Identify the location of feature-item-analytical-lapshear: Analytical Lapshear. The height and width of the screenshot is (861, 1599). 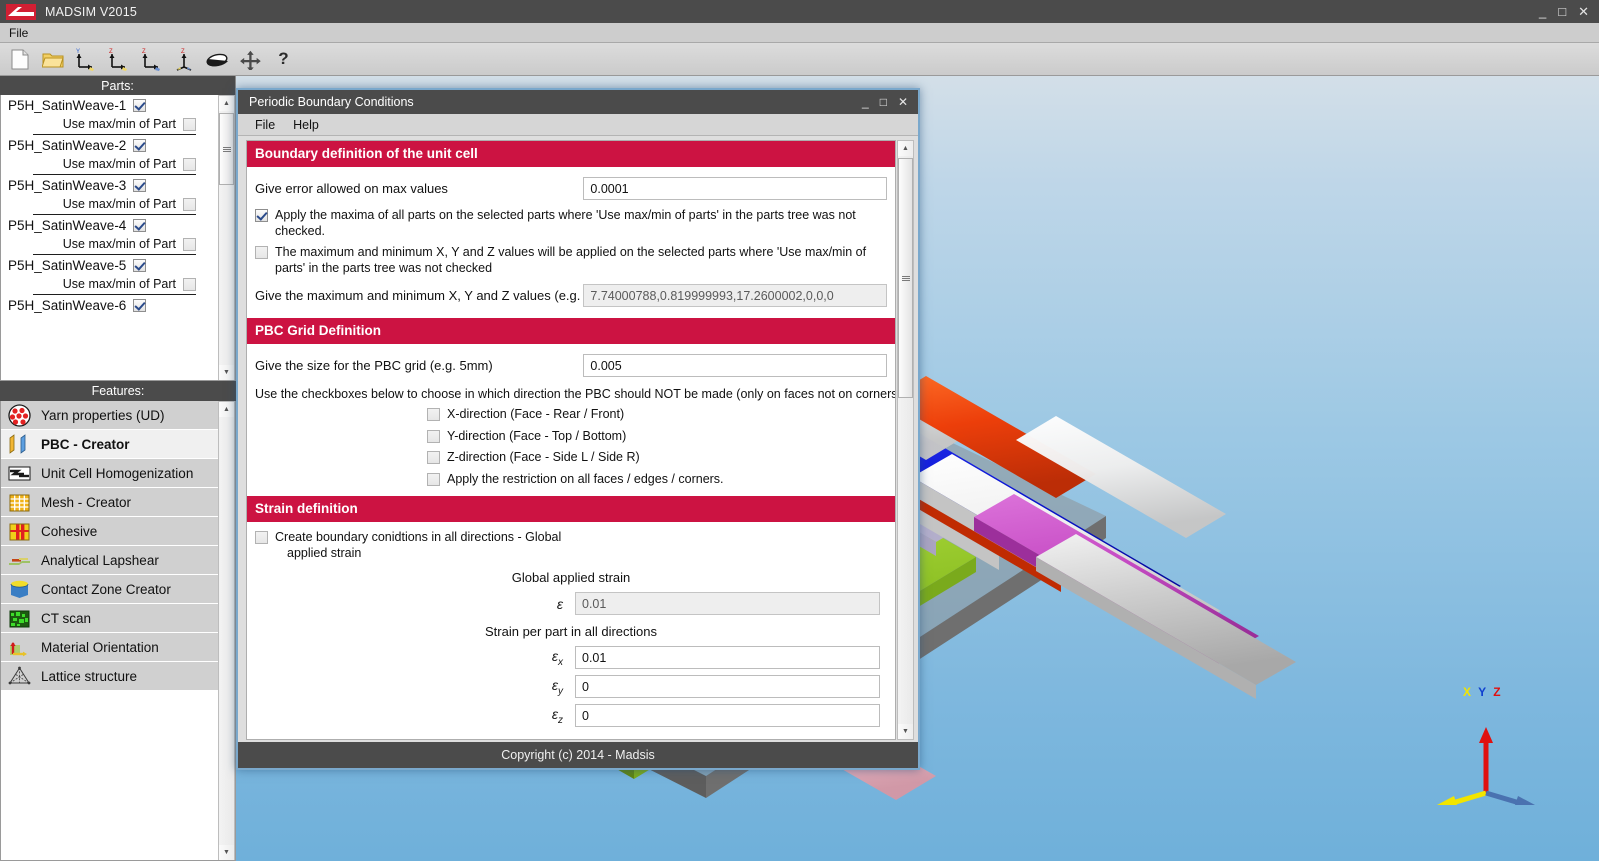
(110, 560).